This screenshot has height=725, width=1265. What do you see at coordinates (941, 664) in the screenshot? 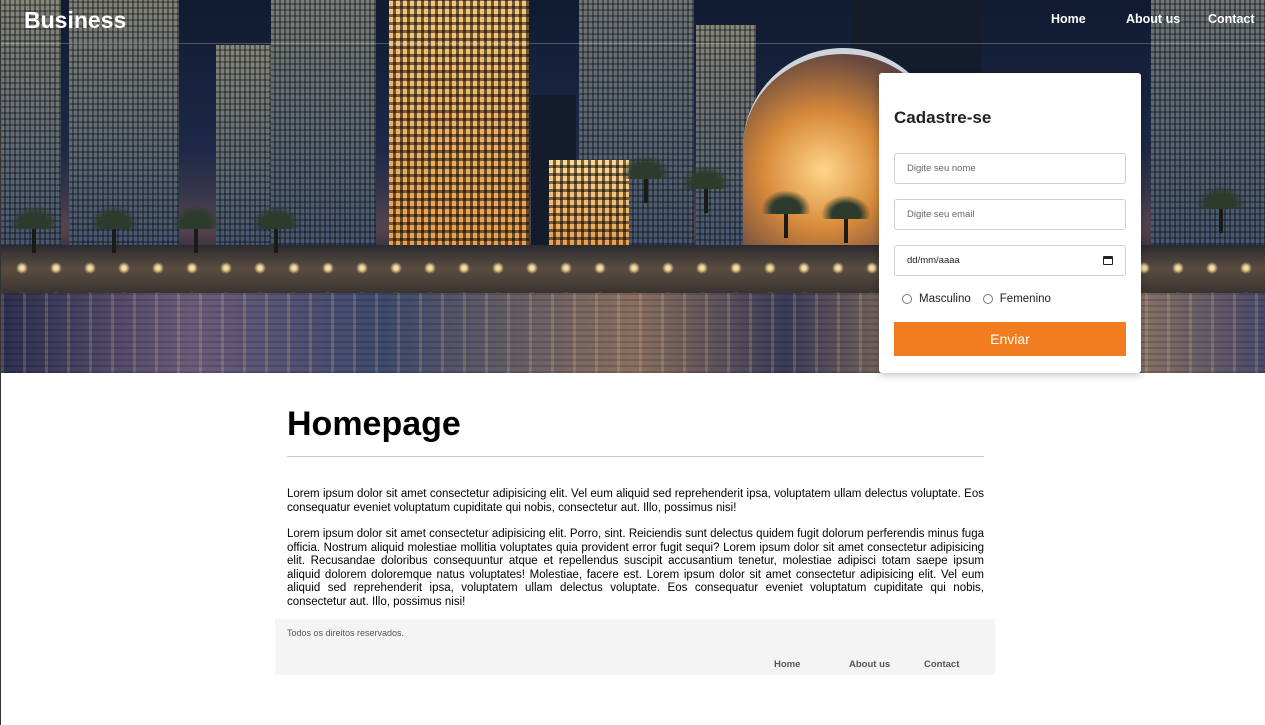
I see `footer-contact-link: Contact` at bounding box center [941, 664].